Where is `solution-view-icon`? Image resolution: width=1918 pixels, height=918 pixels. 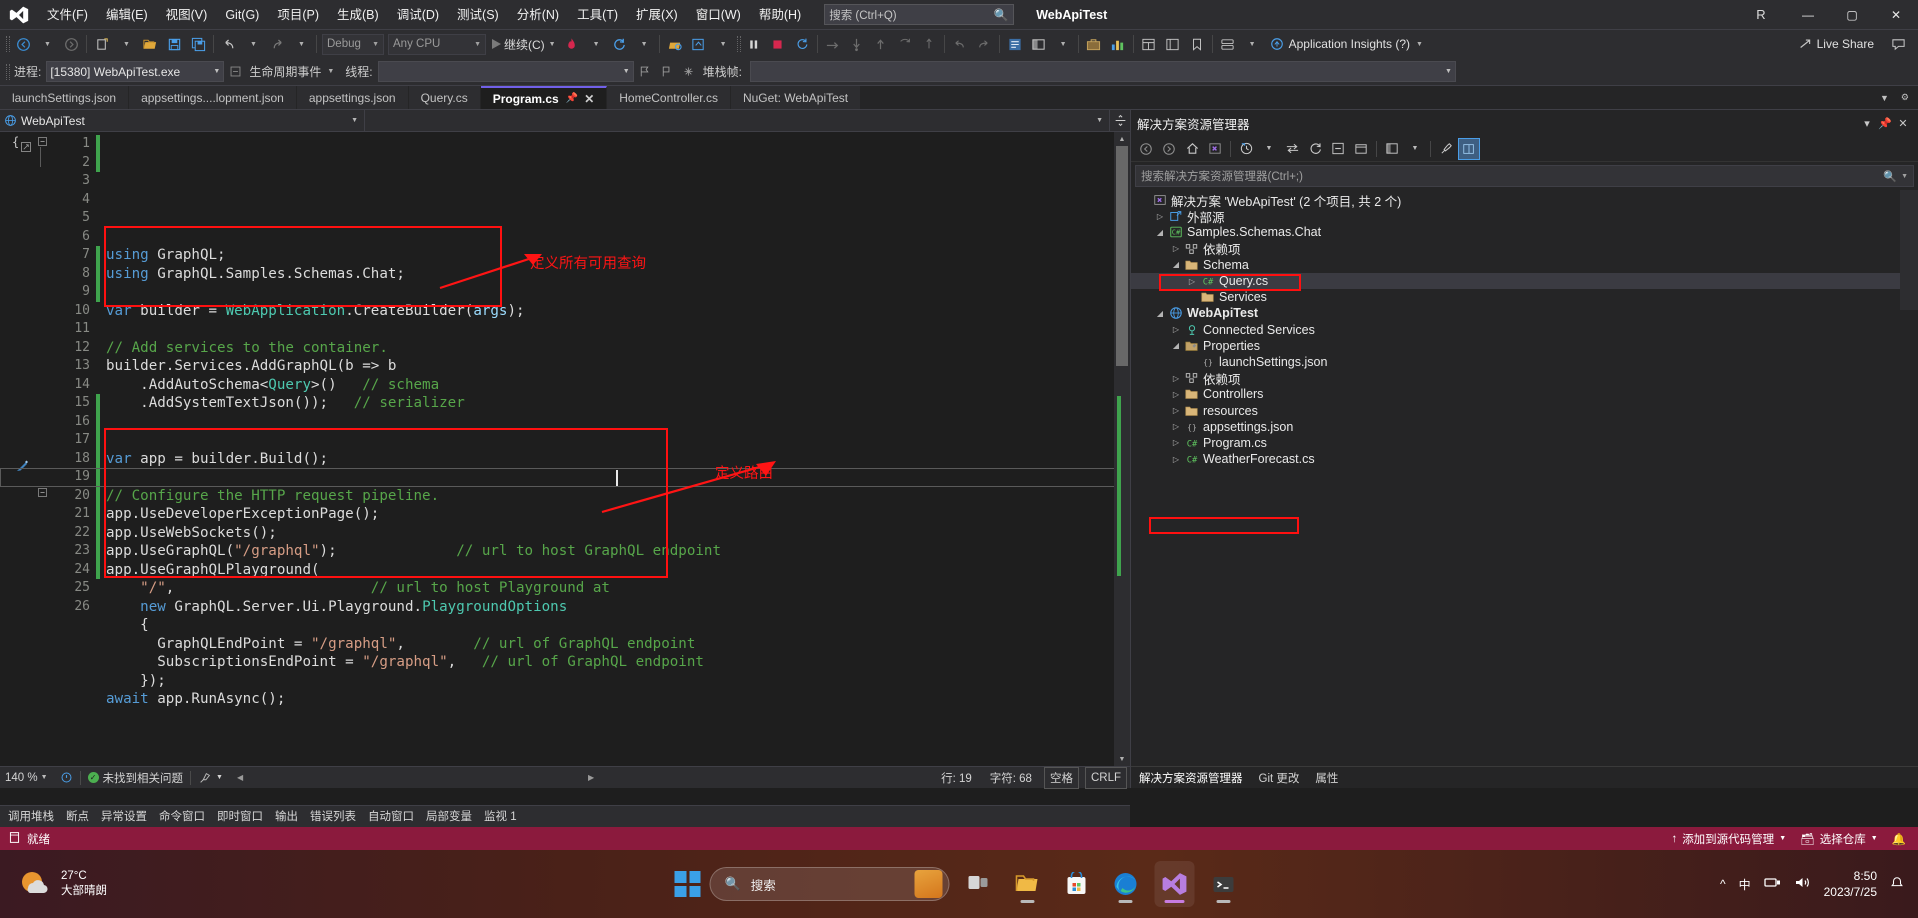
solution-view-icon is located at coordinates (1215, 149).